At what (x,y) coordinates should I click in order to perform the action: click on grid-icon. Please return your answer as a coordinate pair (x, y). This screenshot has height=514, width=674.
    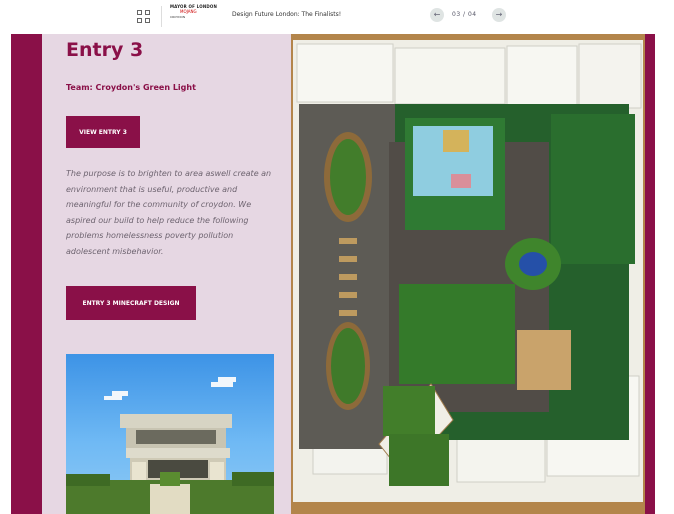
    Looking at the image, I should click on (143, 16).